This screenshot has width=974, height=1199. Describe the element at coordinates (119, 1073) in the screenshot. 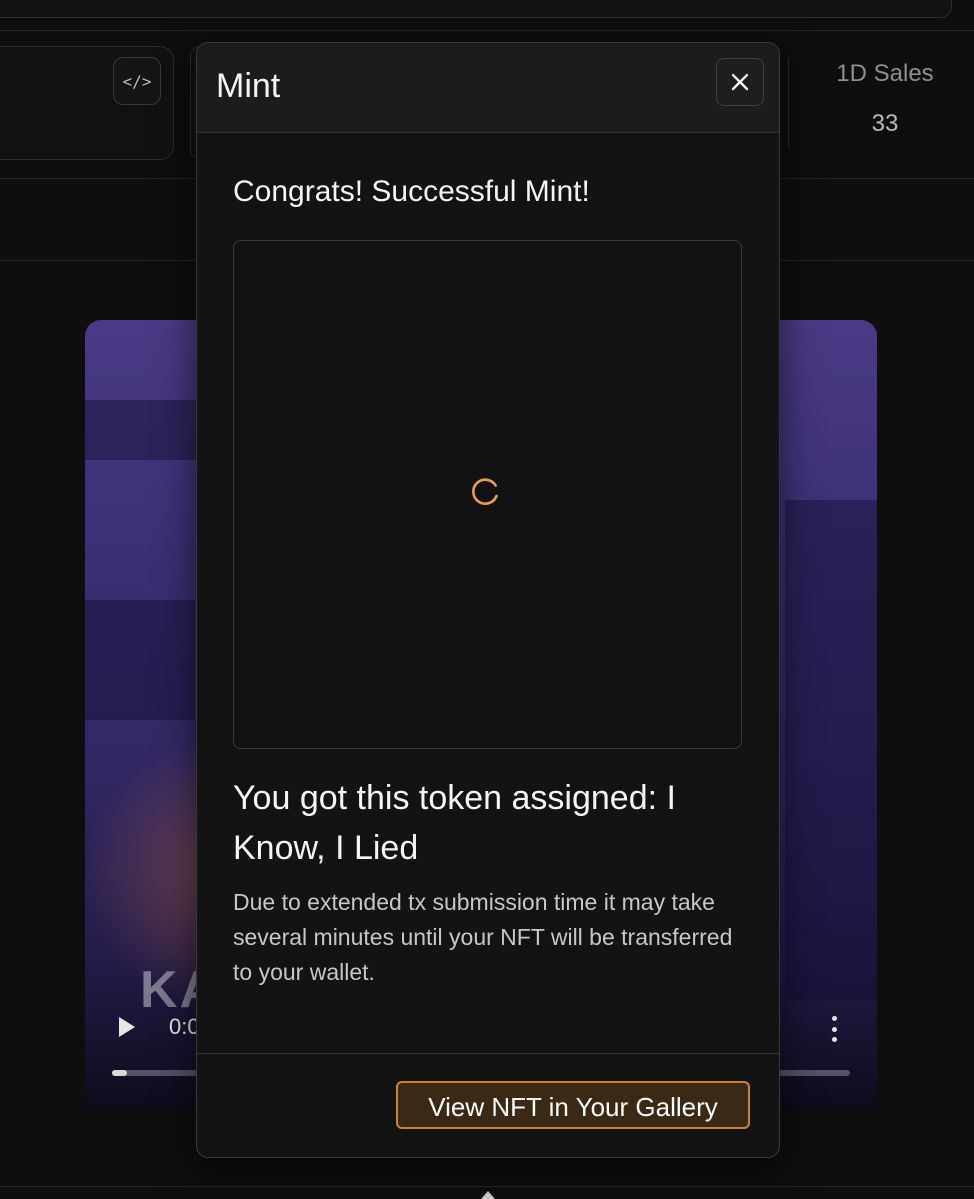

I see `video-progress-fill` at that location.